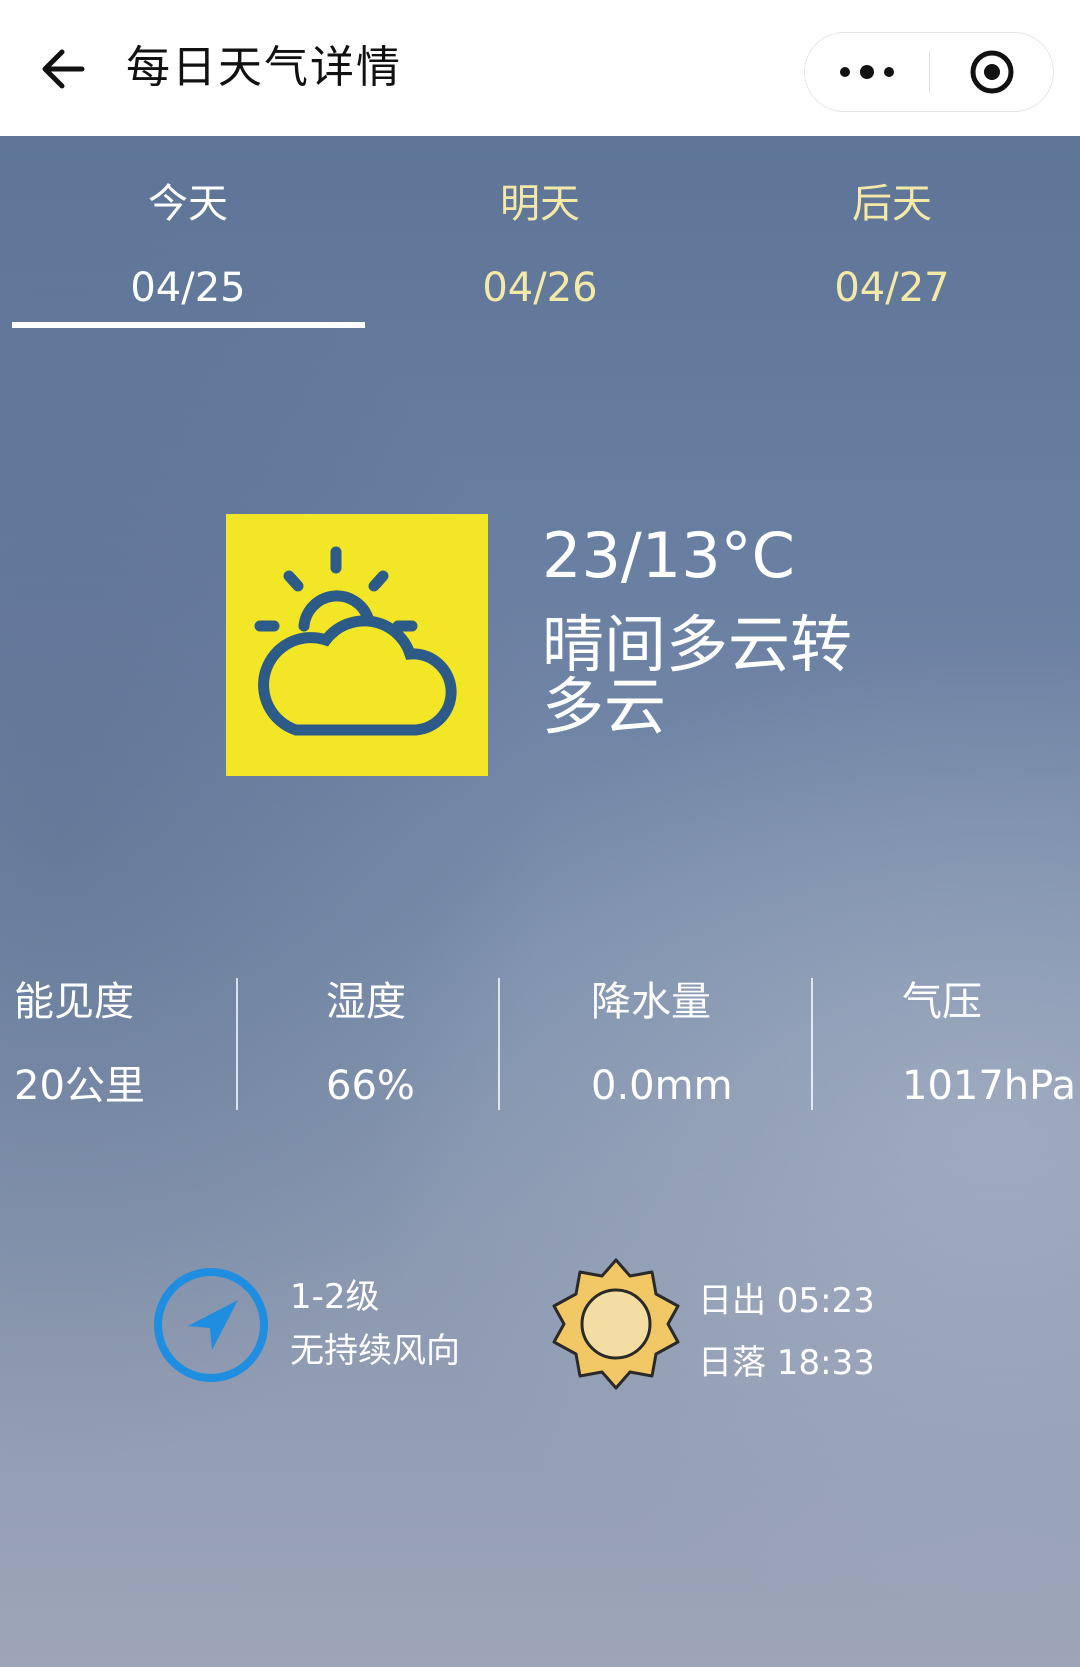 This screenshot has height=1667, width=1080. What do you see at coordinates (662, 1044) in the screenshot?
I see `stat-precipitation: 降水量 0.0mm` at bounding box center [662, 1044].